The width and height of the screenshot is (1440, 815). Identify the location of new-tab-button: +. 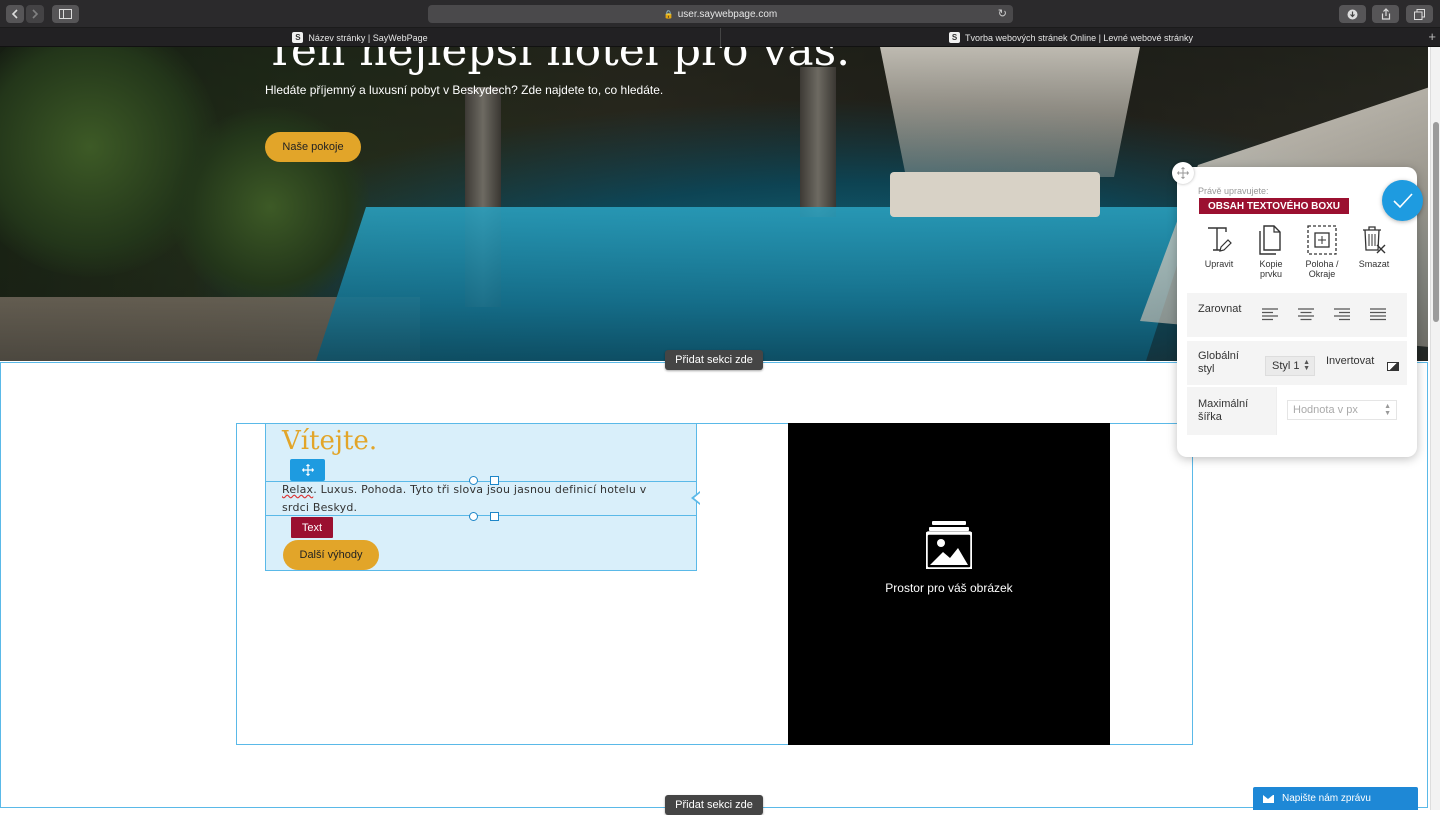
(1432, 36).